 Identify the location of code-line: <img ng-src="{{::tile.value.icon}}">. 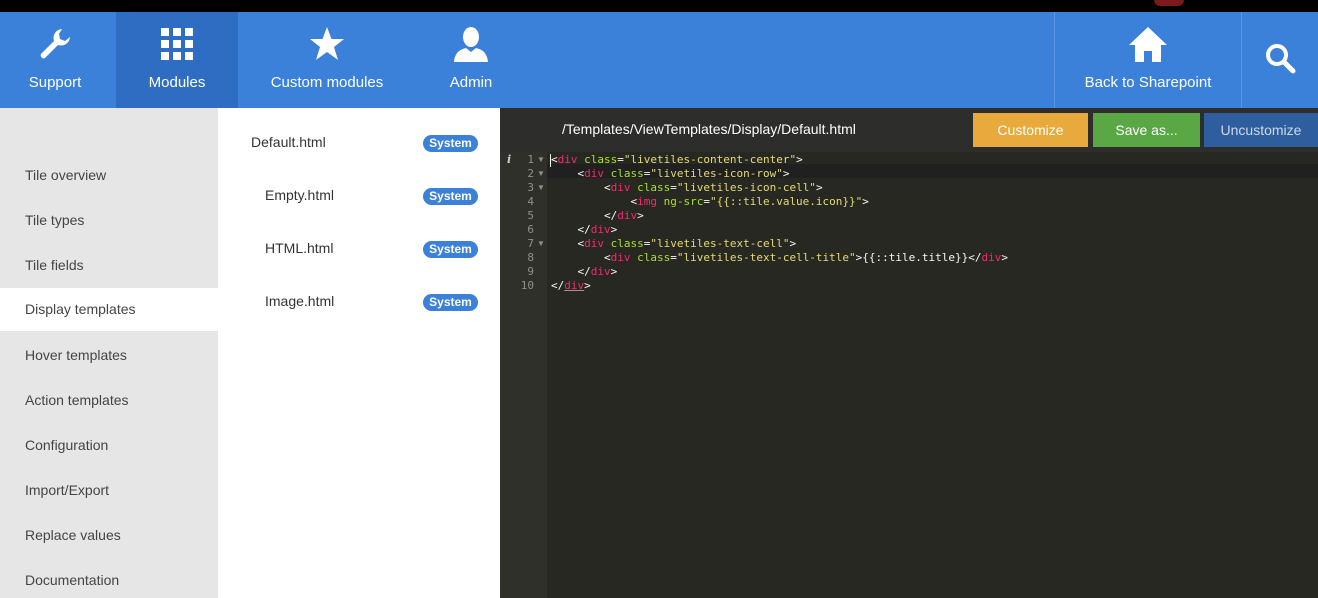
(710, 201).